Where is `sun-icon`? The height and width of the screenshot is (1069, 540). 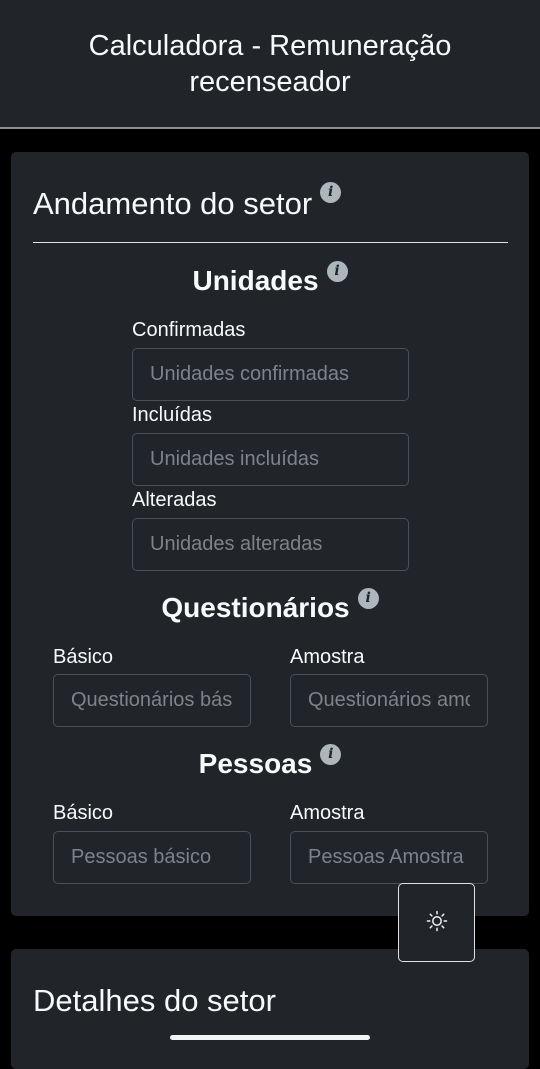 sun-icon is located at coordinates (437, 922).